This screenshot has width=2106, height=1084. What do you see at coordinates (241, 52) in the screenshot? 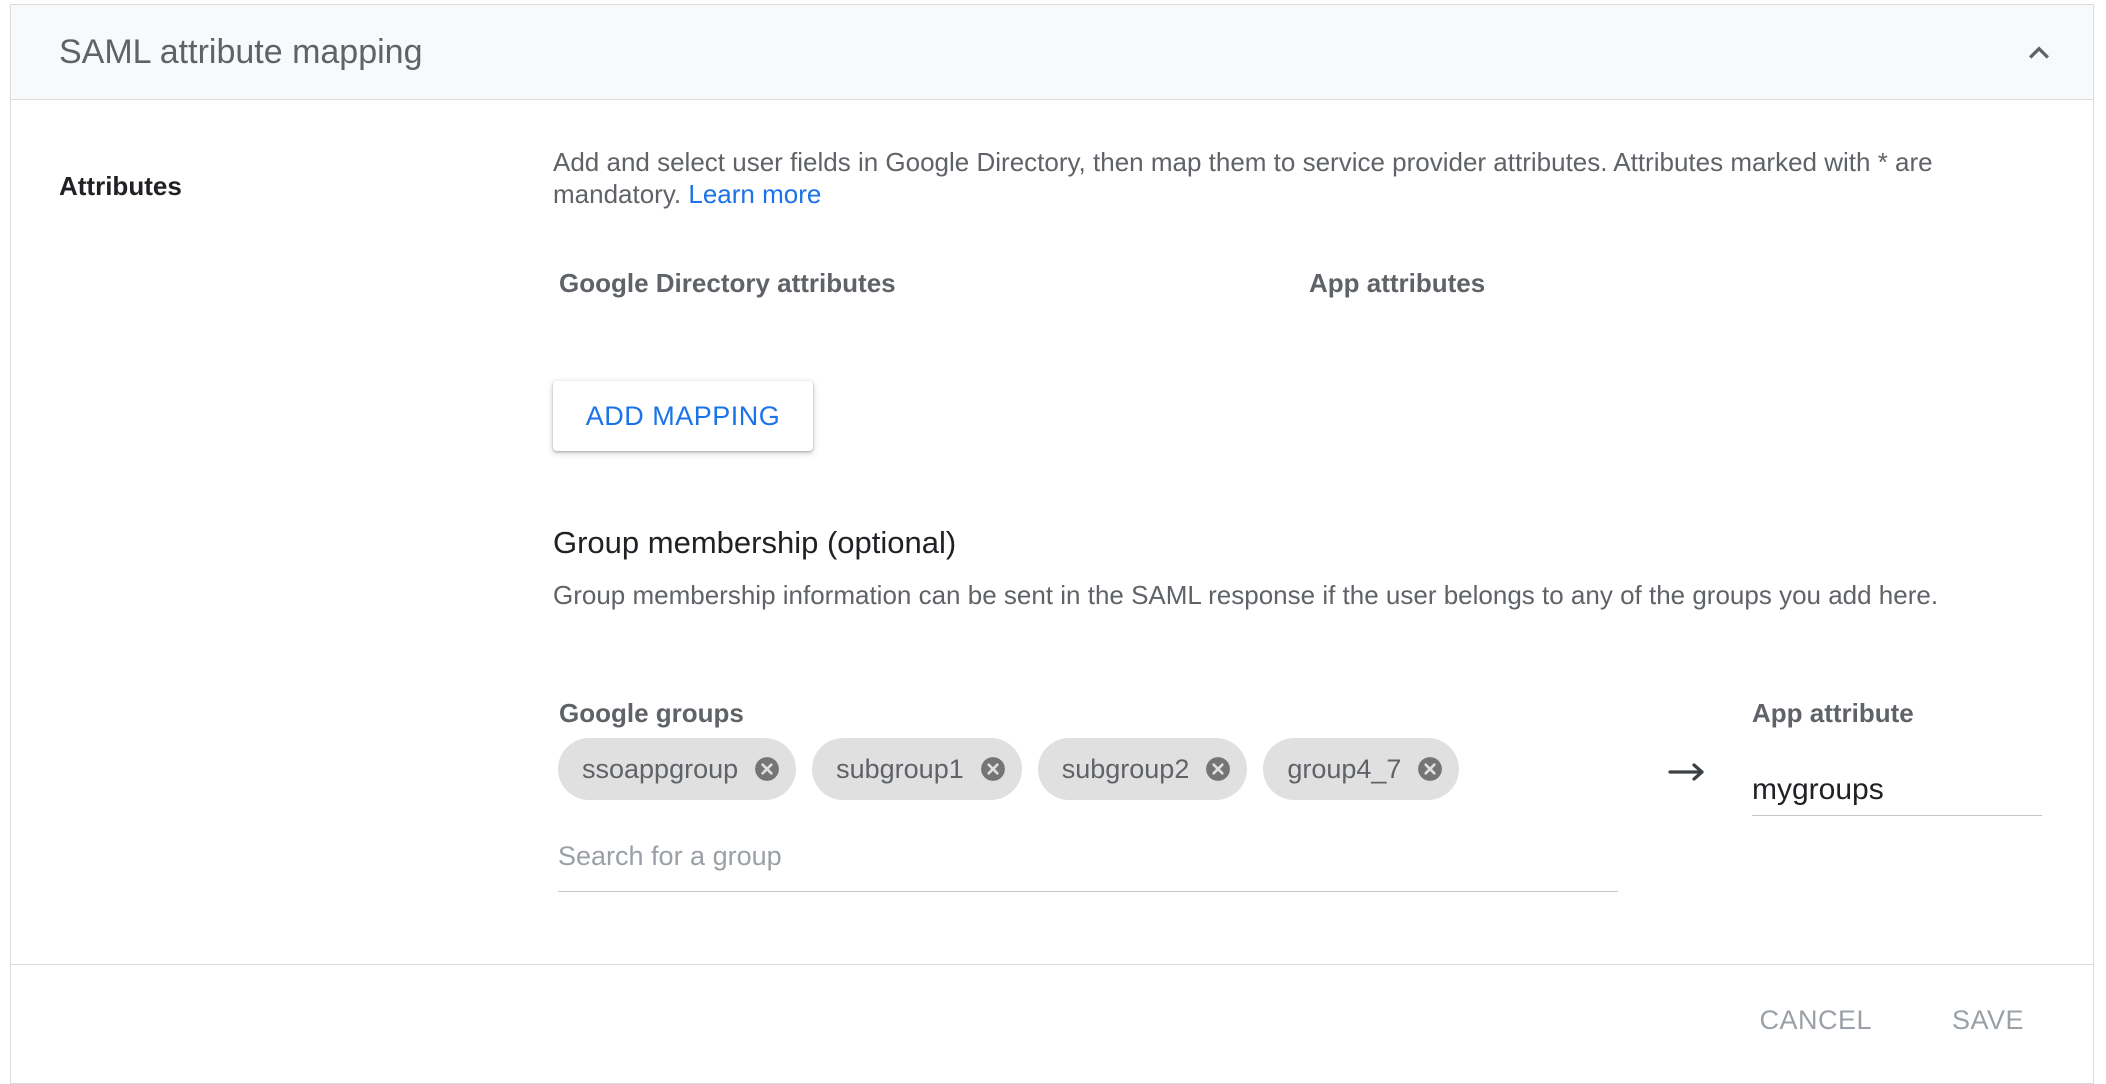
I see `card-title: SAML attribute mapping` at bounding box center [241, 52].